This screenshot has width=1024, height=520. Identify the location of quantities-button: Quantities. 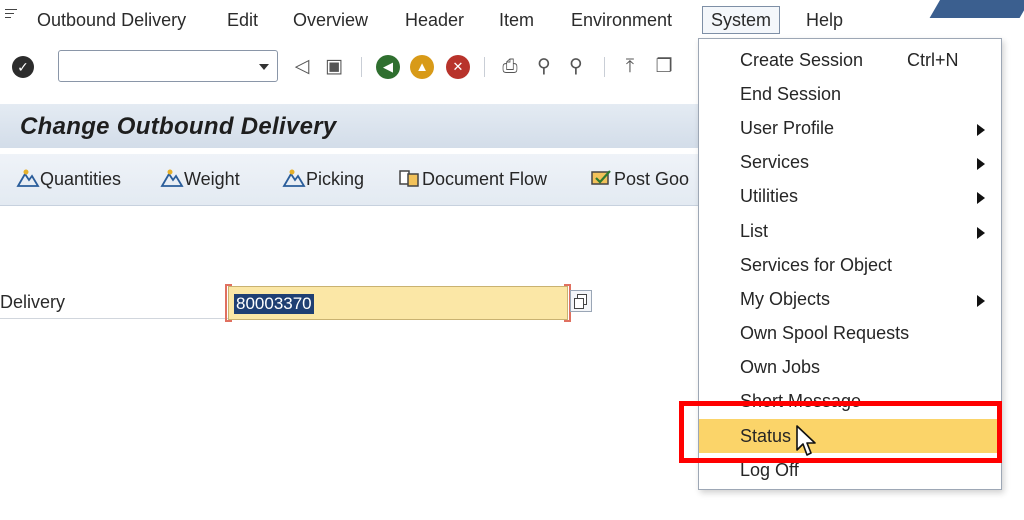
(68, 179).